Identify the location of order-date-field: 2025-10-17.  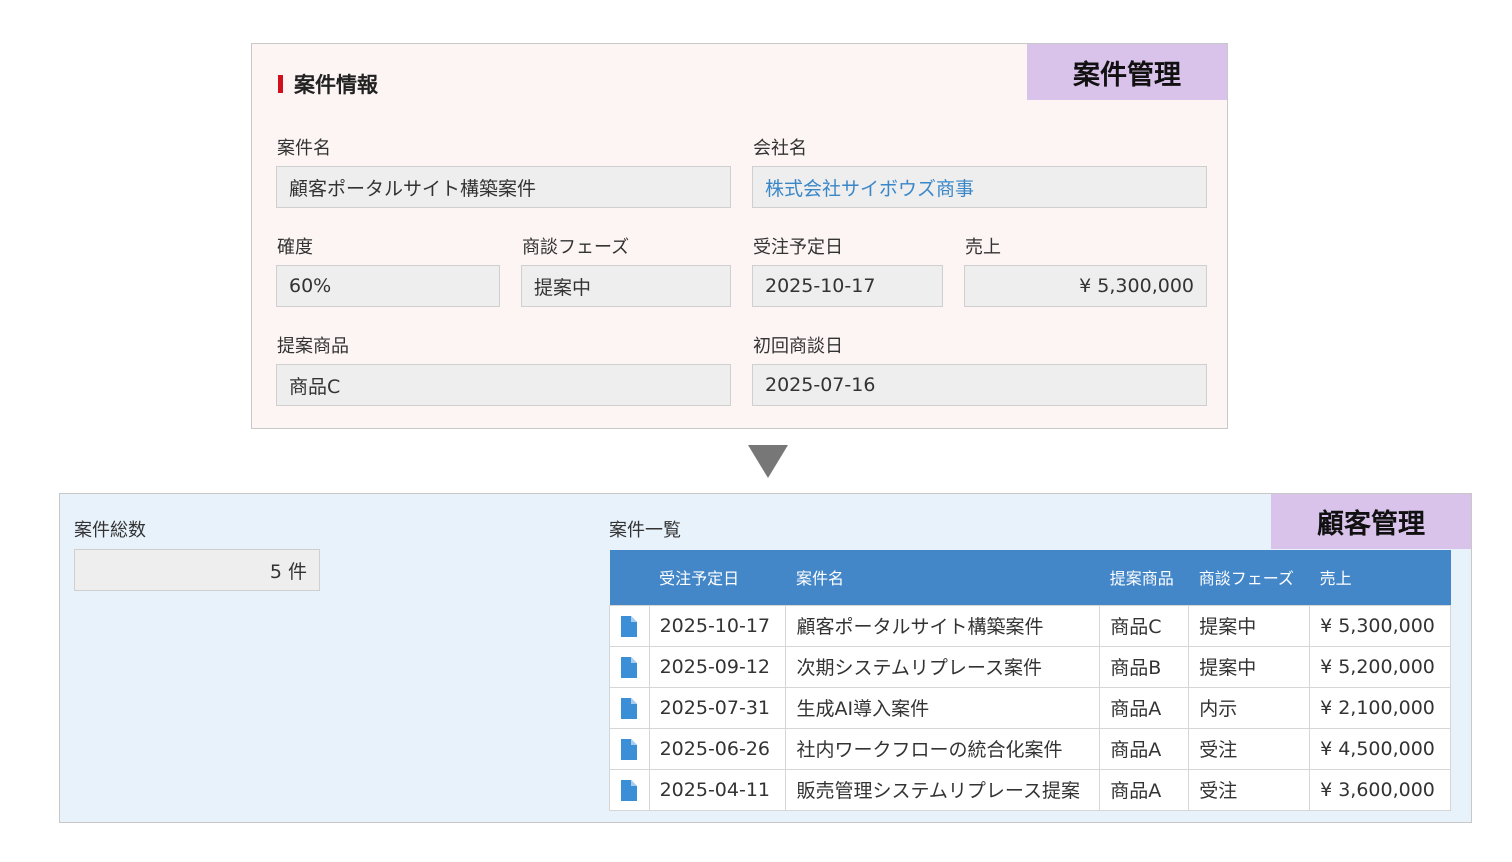
(847, 286).